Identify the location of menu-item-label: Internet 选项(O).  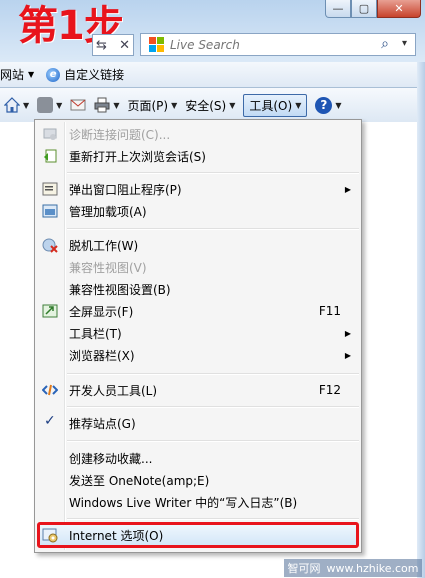
(116, 535).